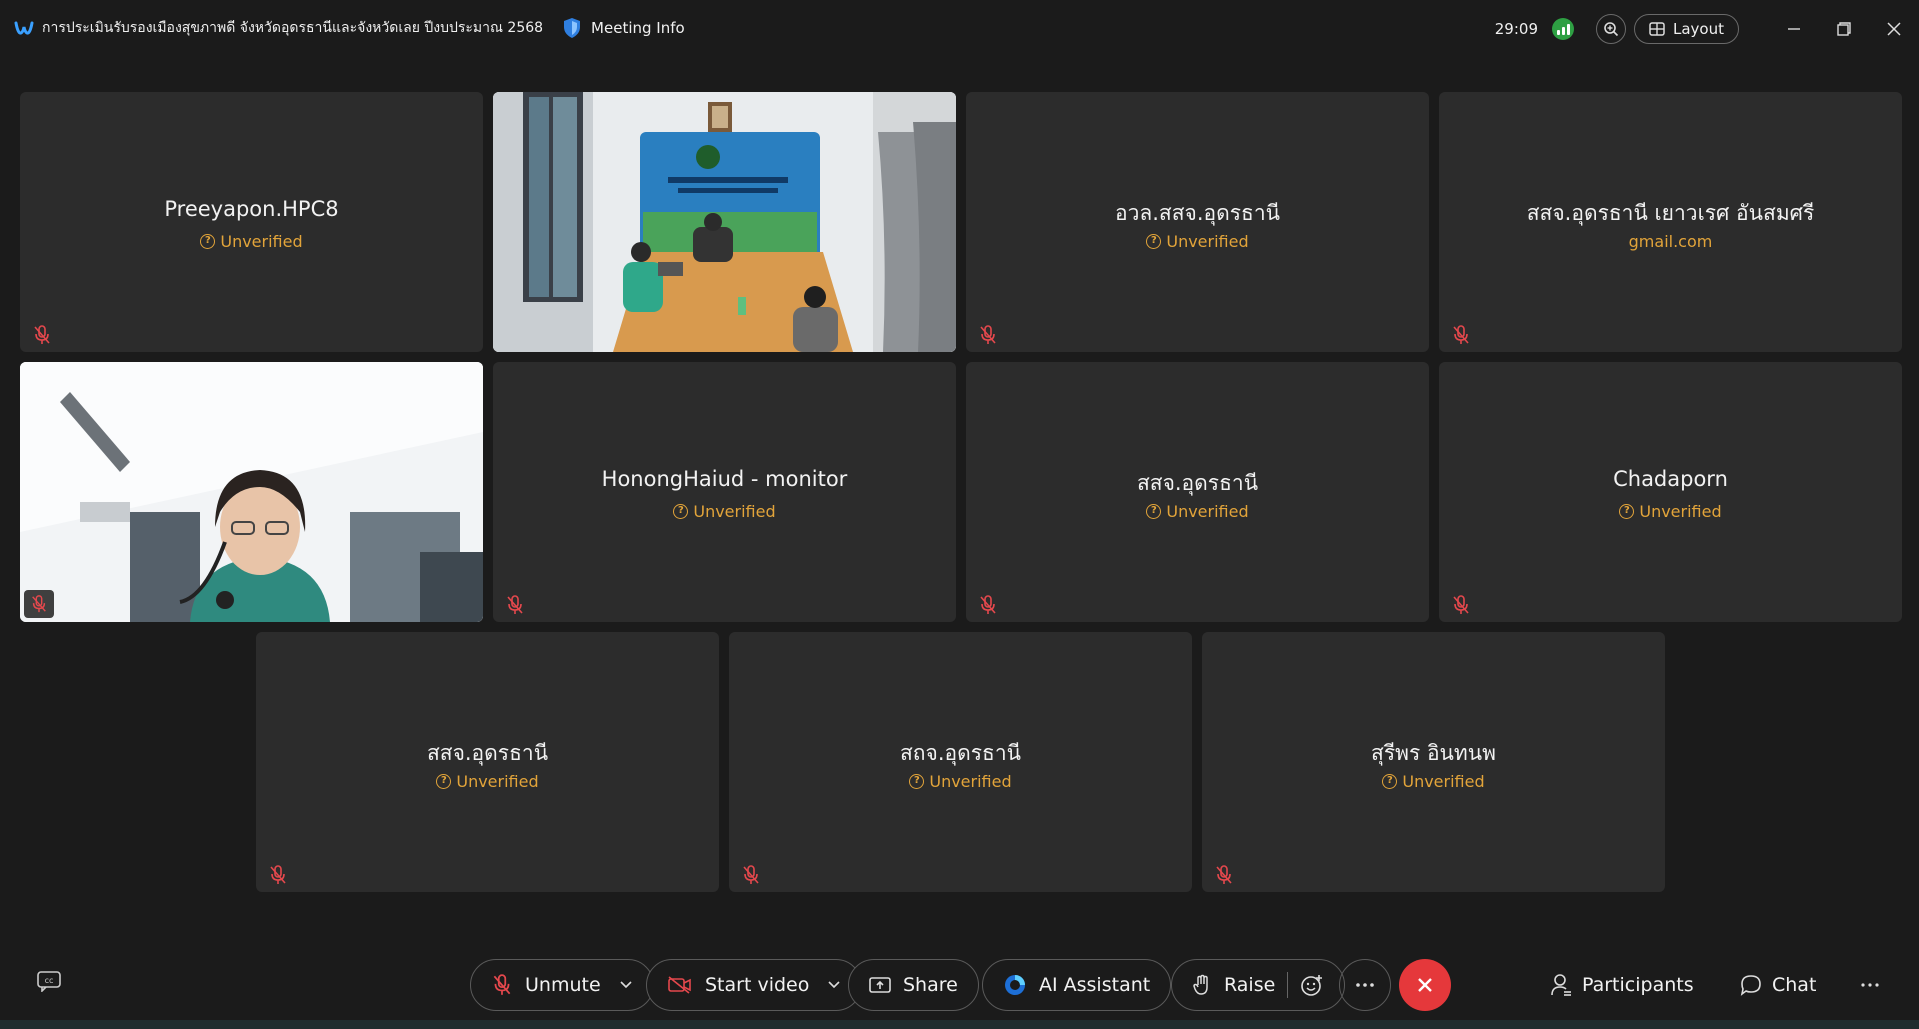  I want to click on participant-tile: Chadaporn ? Unverified, so click(1670, 492).